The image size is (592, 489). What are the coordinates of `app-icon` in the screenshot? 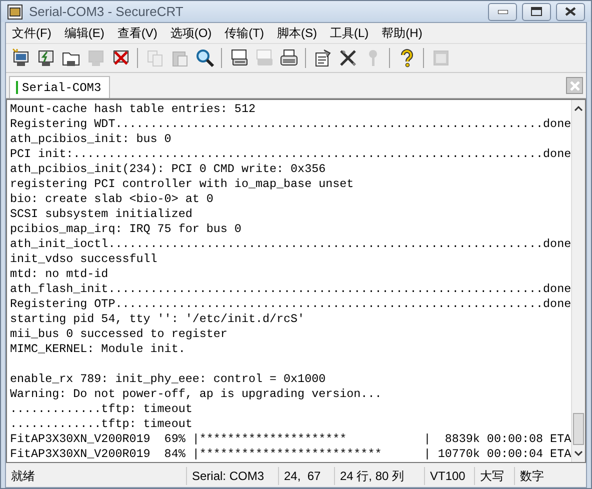 It's located at (15, 12).